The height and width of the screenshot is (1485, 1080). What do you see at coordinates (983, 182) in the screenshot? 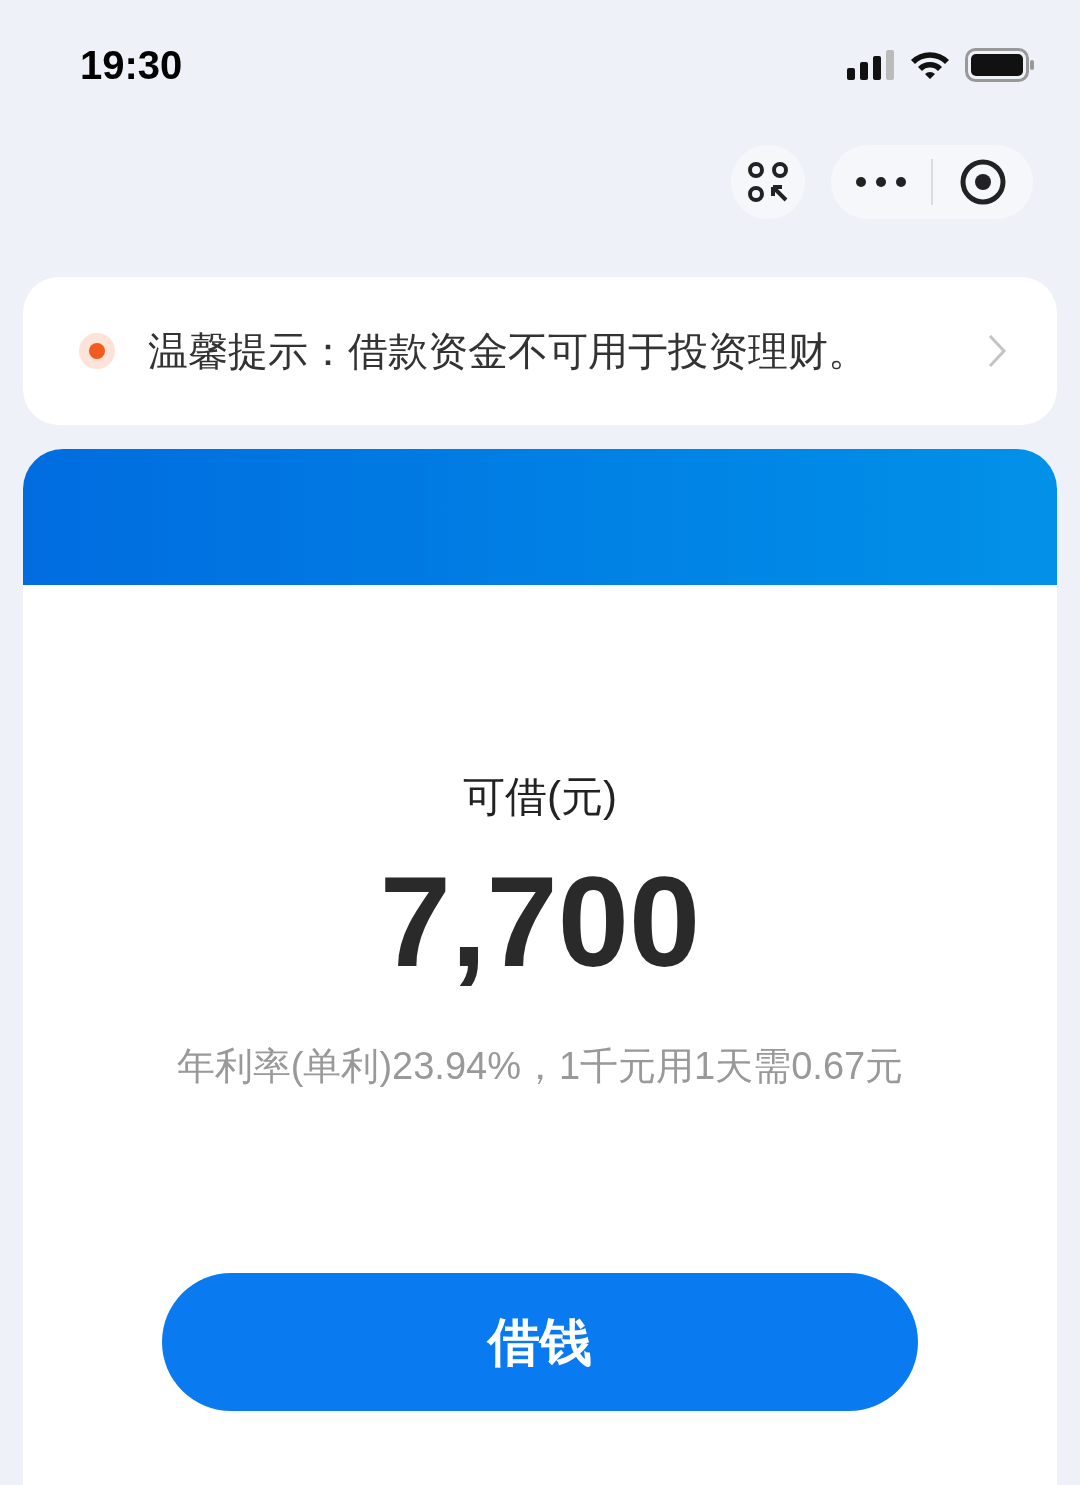
I see `target-icon` at bounding box center [983, 182].